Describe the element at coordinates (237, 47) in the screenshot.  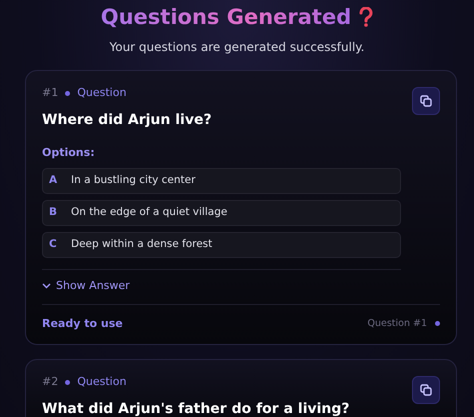
I see `subtitle: Your questions are generated successfully.` at that location.